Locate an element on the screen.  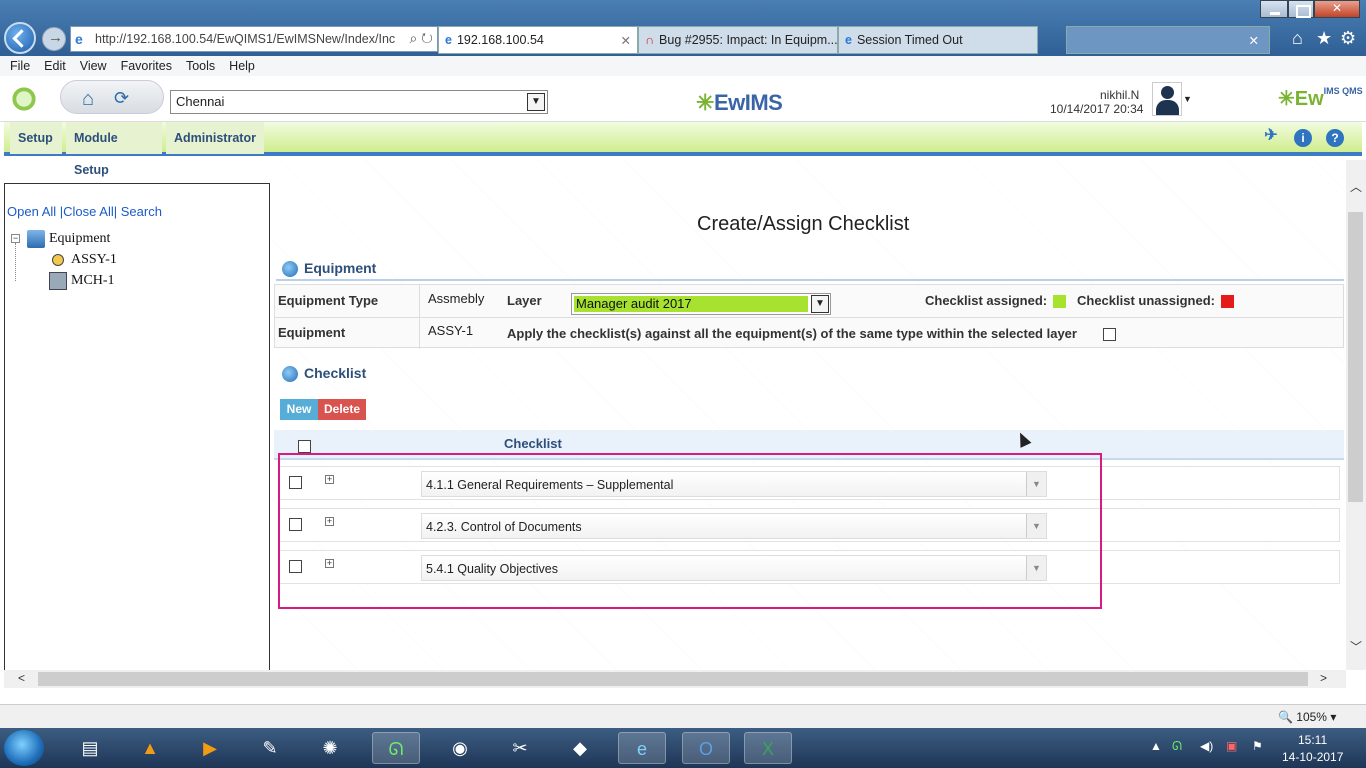
greenshot-icon: ᘏ is located at coordinates (396, 748).